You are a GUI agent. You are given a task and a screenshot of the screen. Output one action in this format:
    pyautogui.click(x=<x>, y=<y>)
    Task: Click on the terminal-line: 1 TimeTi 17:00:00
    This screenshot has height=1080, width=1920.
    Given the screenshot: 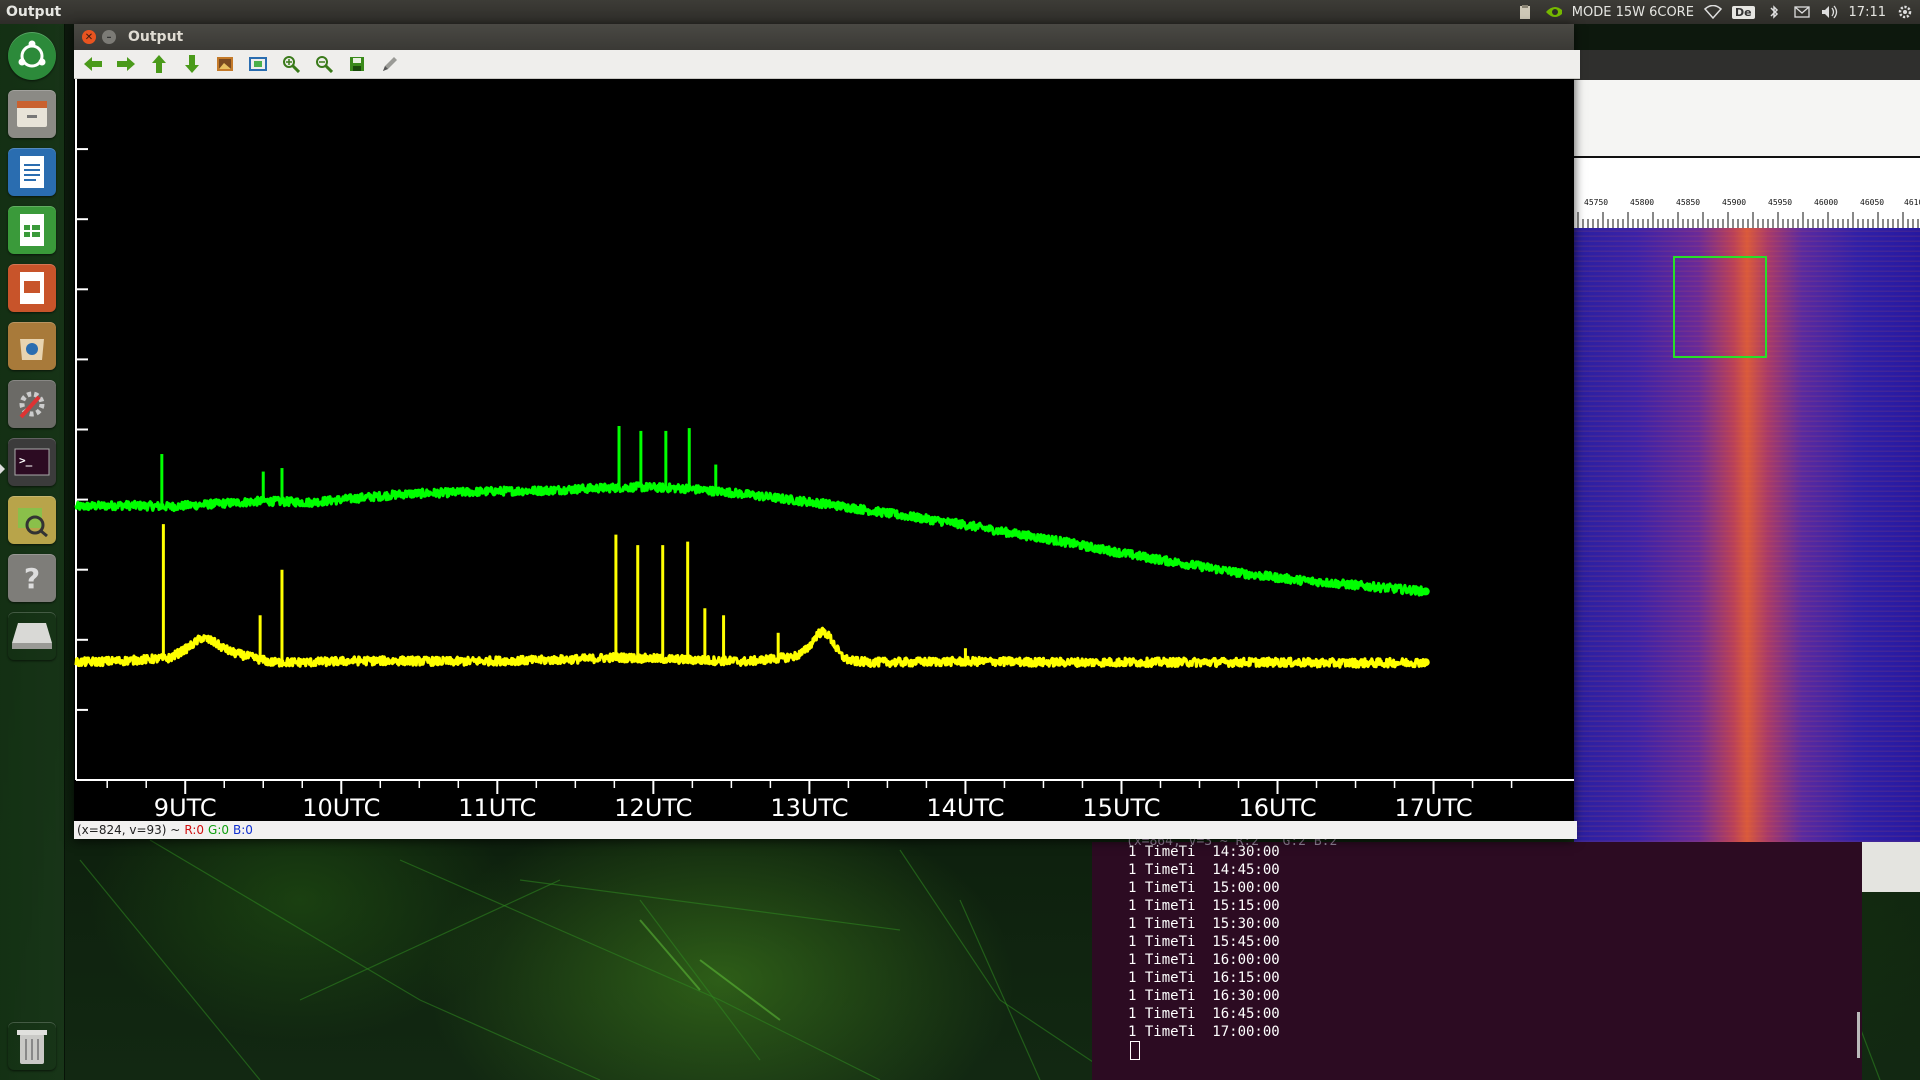 What is the action you would take?
    pyautogui.click(x=1204, y=1032)
    